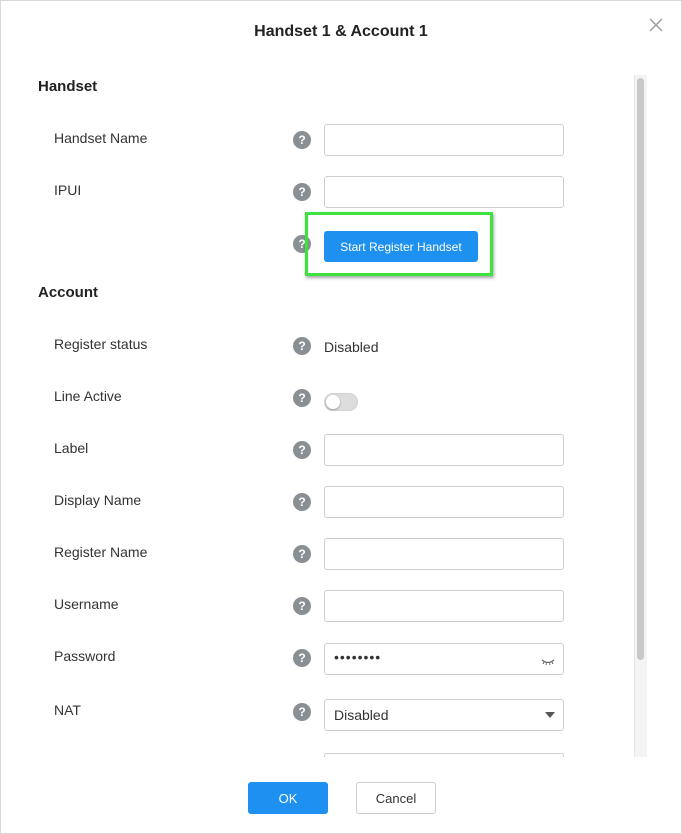 Image resolution: width=682 pixels, height=834 pixels. What do you see at coordinates (396, 798) in the screenshot?
I see `cancel-button: Cancel` at bounding box center [396, 798].